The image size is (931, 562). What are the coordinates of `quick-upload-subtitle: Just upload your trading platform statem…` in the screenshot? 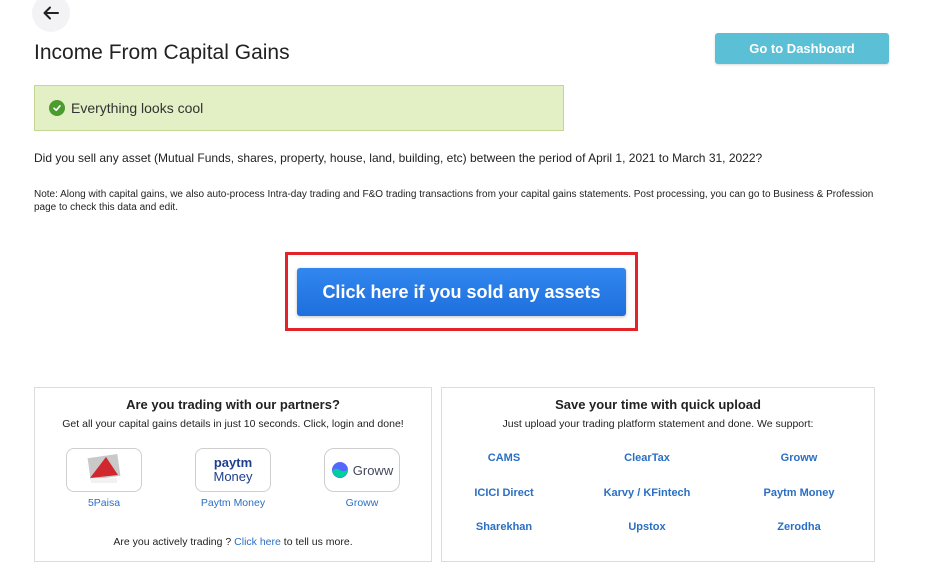 It's located at (658, 424).